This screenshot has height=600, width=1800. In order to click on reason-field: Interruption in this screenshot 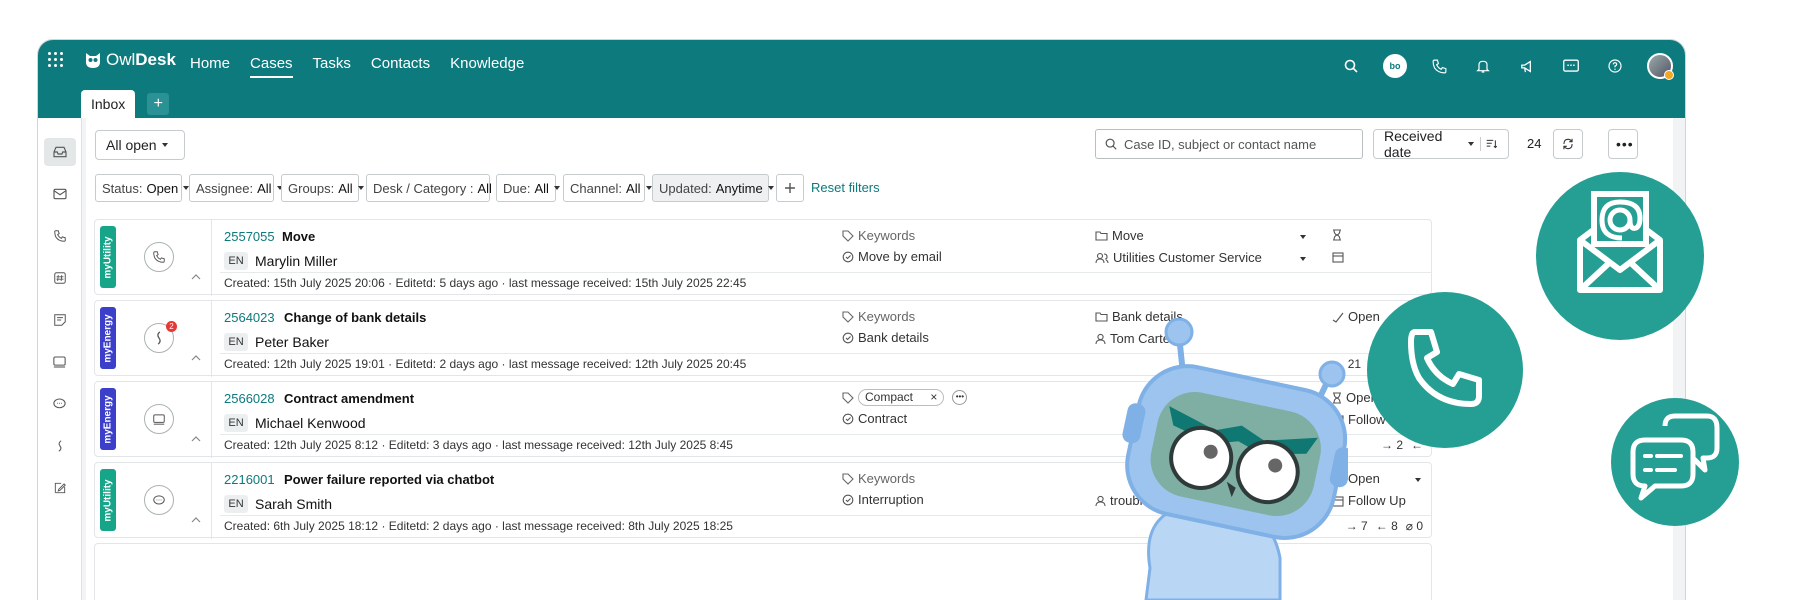, I will do `click(883, 499)`.